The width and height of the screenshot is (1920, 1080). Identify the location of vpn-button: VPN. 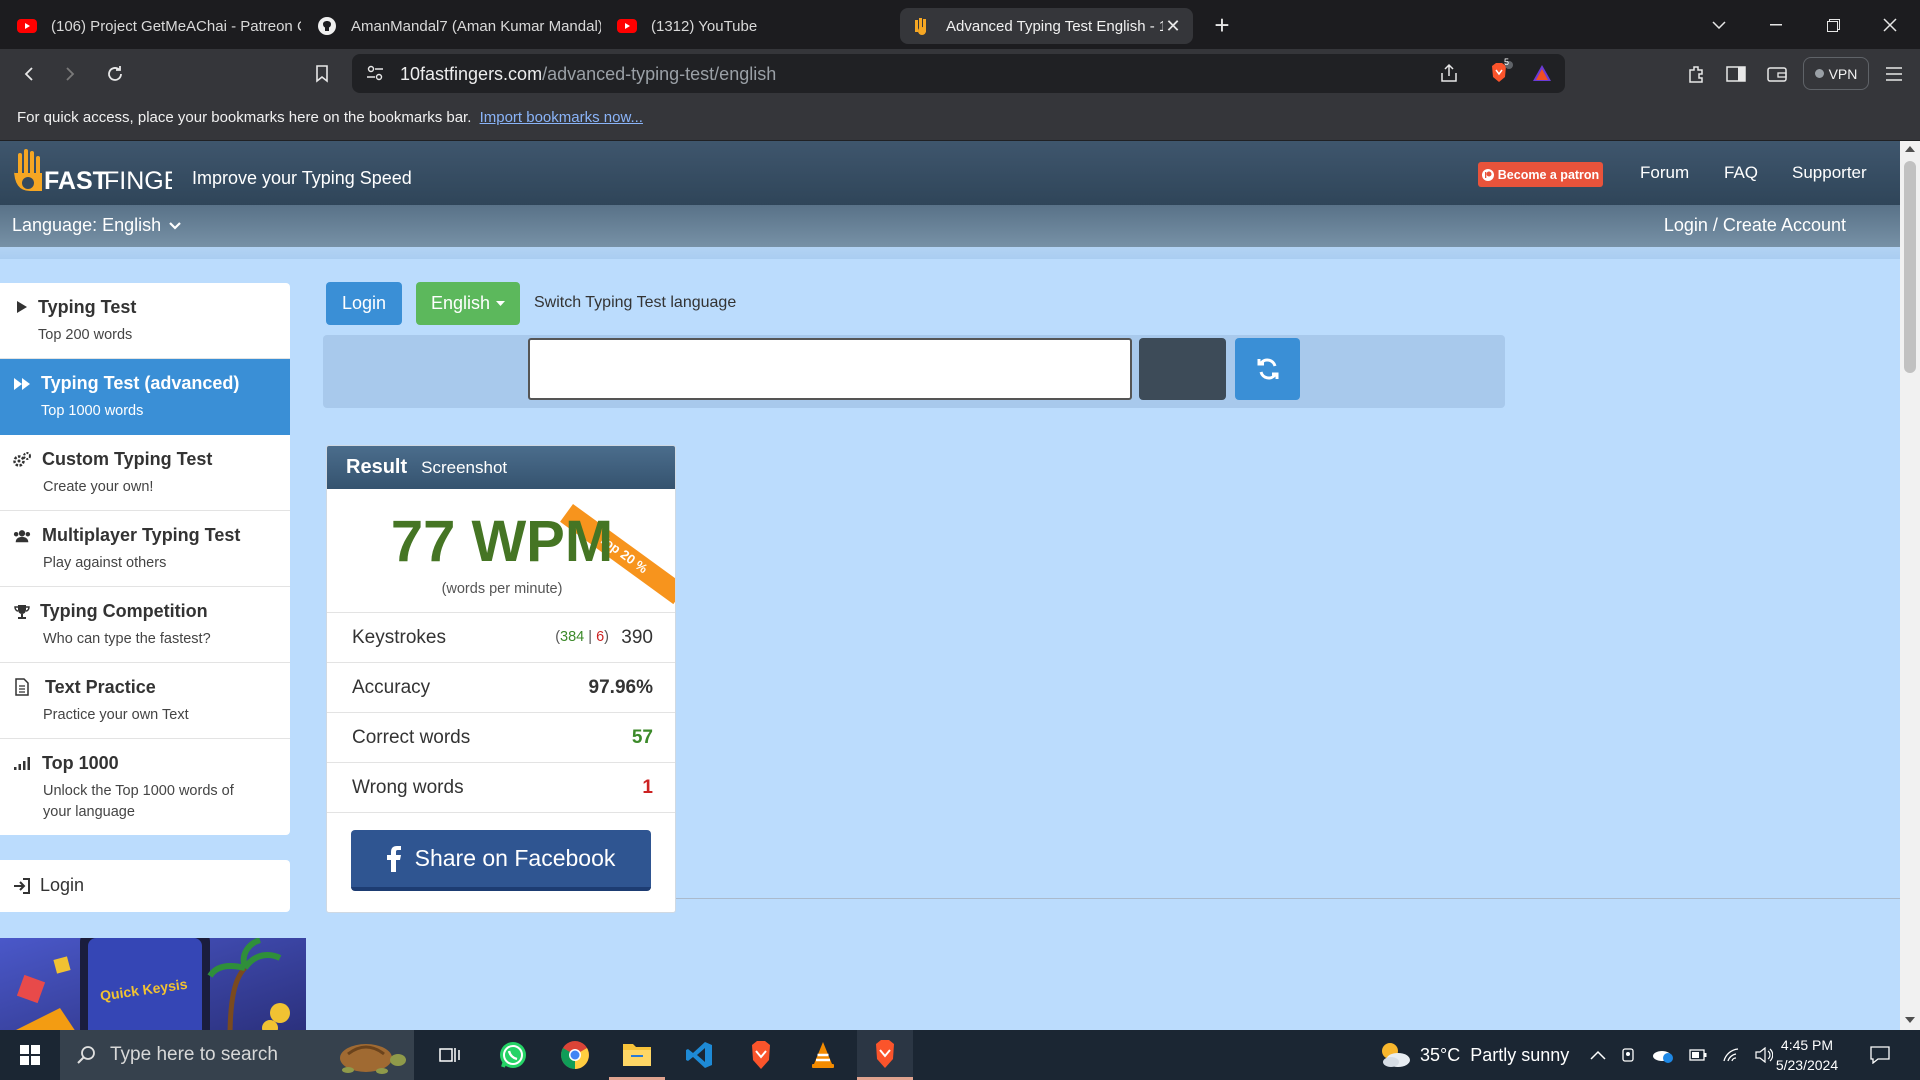
(1836, 73).